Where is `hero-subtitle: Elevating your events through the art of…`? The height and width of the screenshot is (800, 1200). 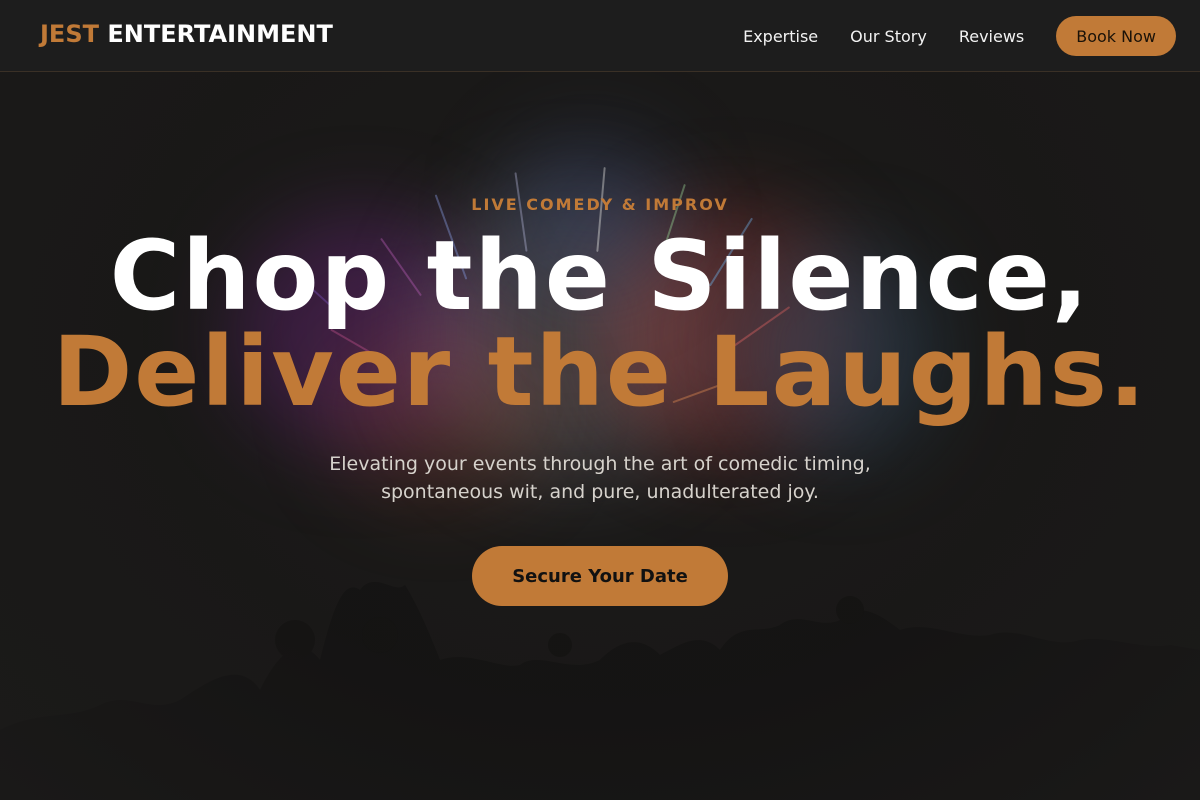
hero-subtitle: Elevating your events through the art of… is located at coordinates (600, 478).